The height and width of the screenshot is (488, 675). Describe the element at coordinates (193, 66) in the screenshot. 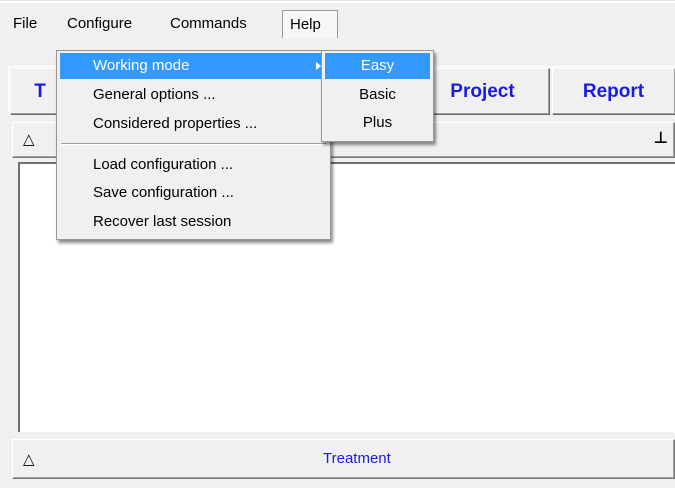

I see `menu-item-working-mode: Working mode` at that location.